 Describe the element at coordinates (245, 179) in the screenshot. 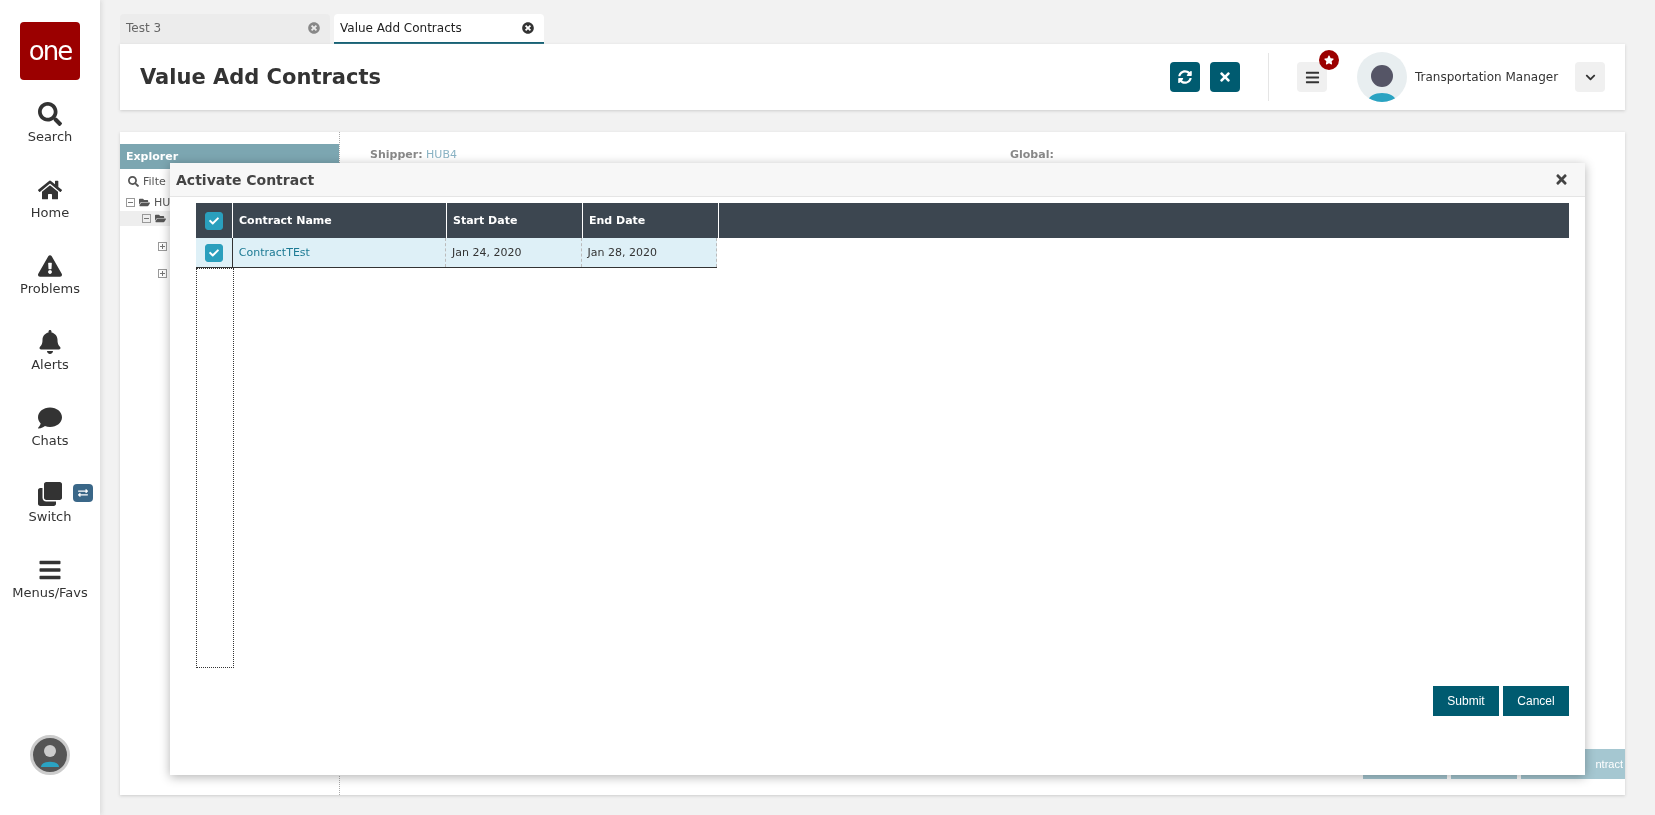

I see `dialog-title: Activate Contract` at that location.